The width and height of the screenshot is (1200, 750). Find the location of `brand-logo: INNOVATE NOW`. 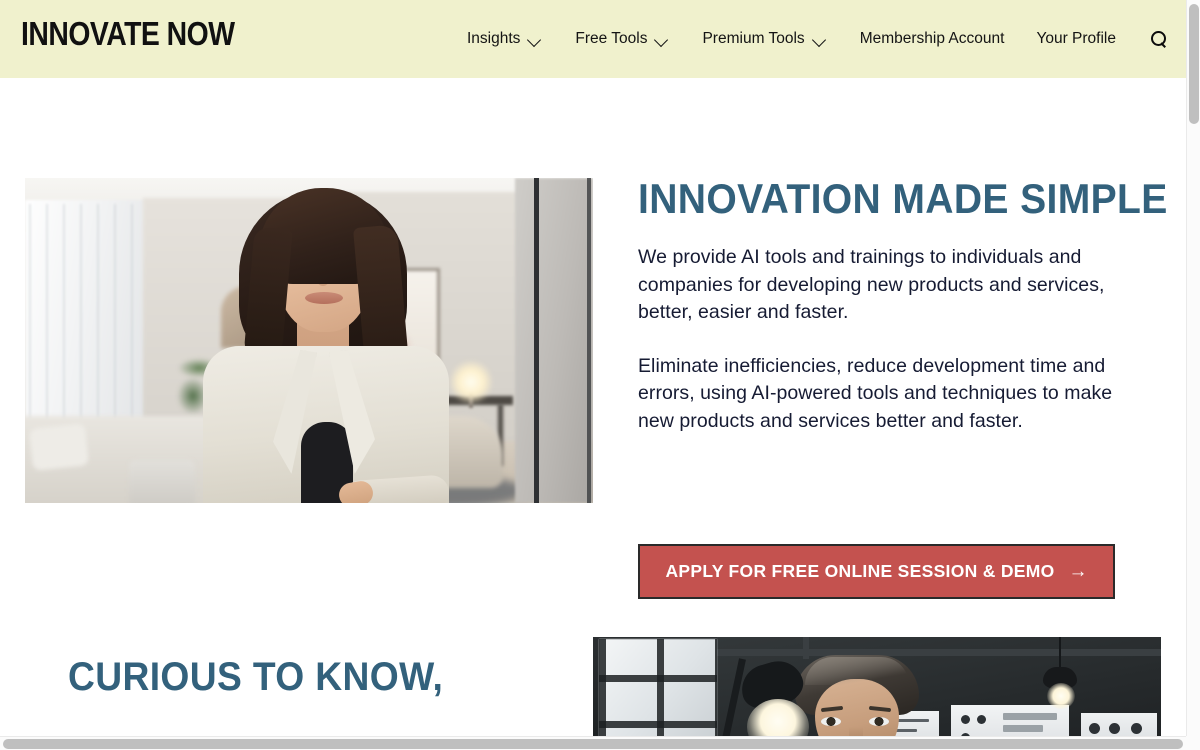

brand-logo: INNOVATE NOW is located at coordinates (128, 33).